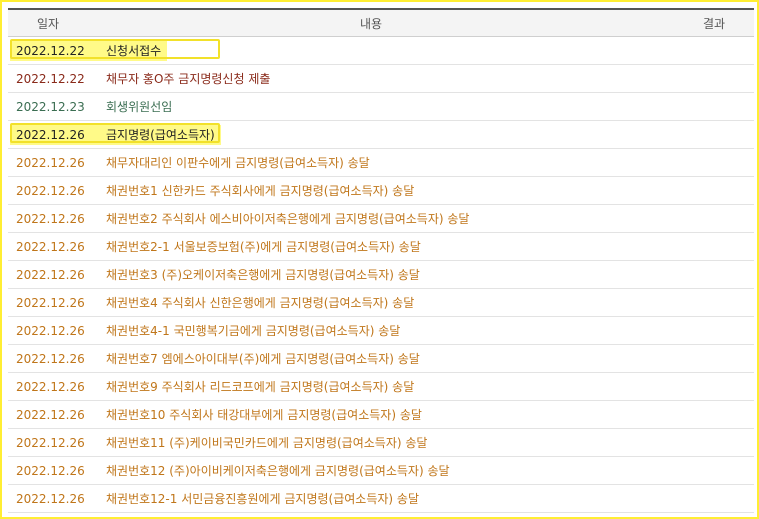  Describe the element at coordinates (188, 79) in the screenshot. I see `row-content: 채무자 홍O주 금지명령신청 제출` at that location.